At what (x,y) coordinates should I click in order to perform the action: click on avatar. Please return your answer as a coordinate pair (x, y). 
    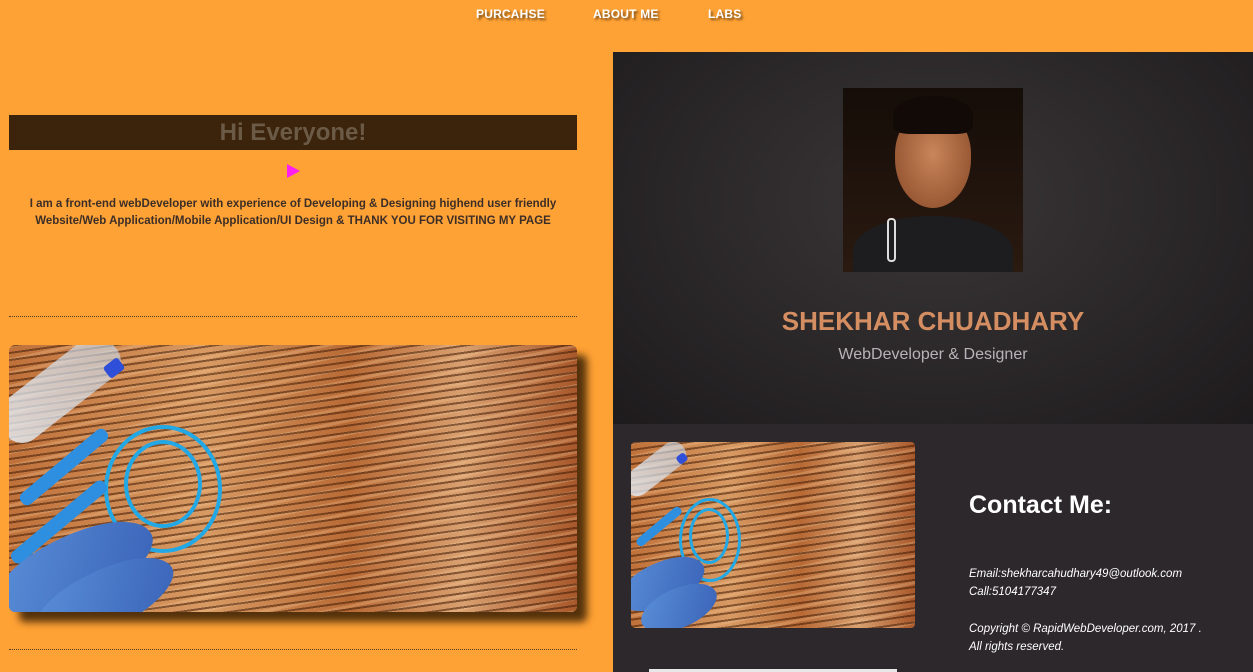
    Looking at the image, I should click on (933, 180).